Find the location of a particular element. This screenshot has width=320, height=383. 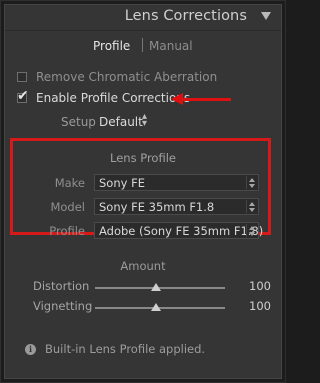

setup-label: Setup is located at coordinates (78, 122).